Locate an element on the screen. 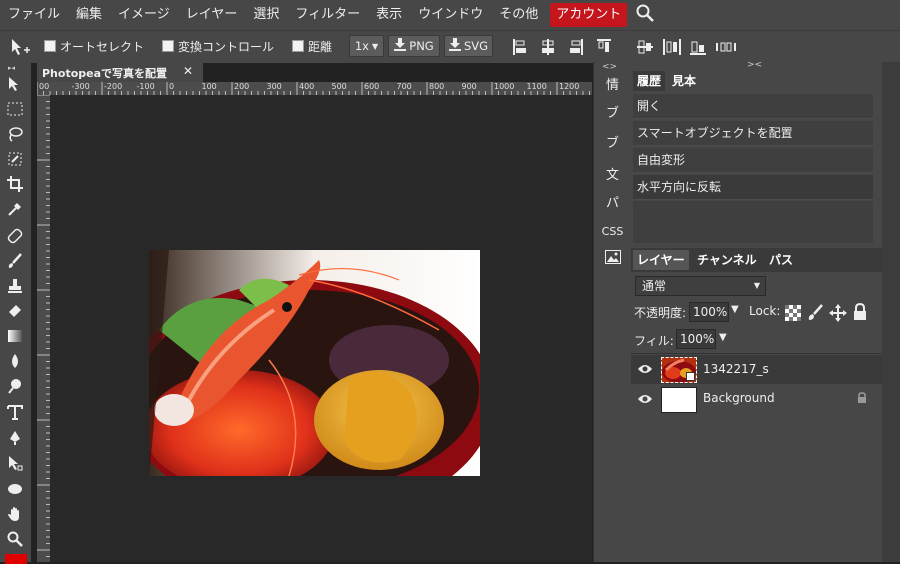  divider is located at coordinates (756, 353).